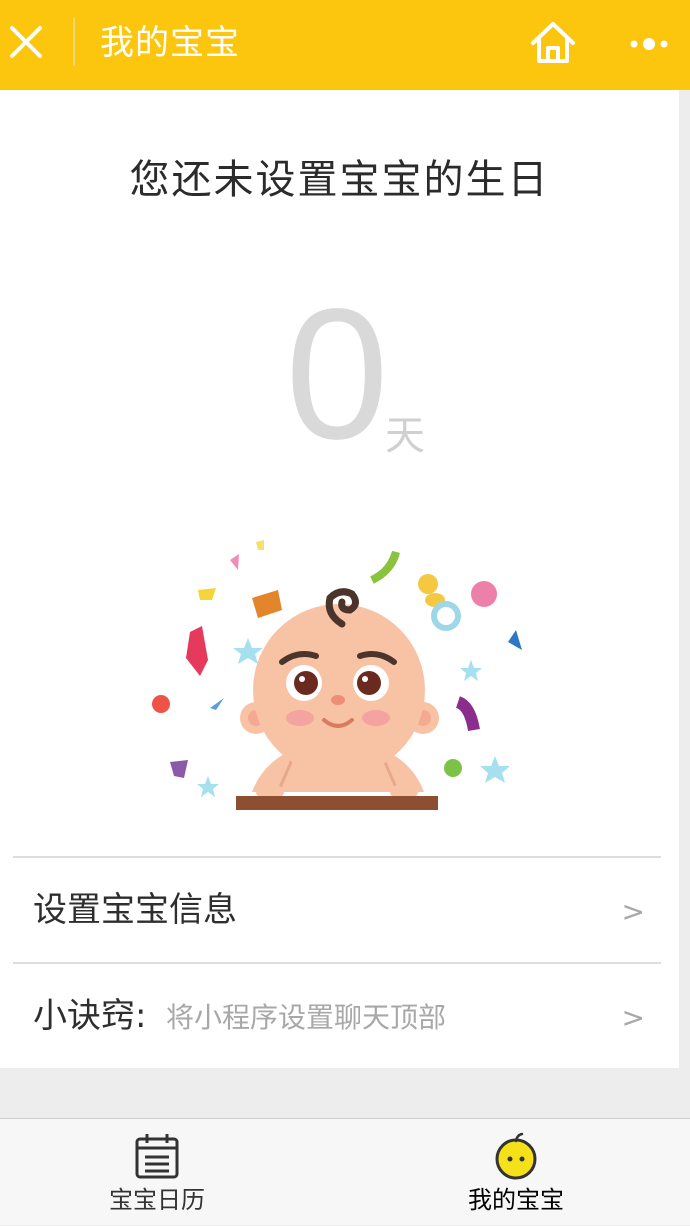 The image size is (690, 1226). I want to click on navigation-bar: 我的宝宝, so click(345, 45).